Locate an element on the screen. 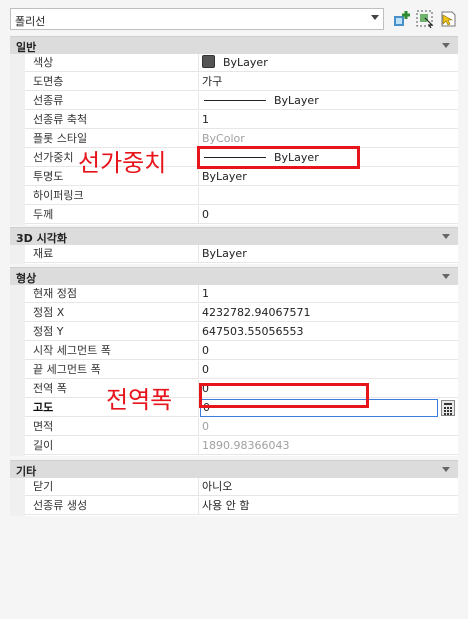  prop-row-layer: 도면층 가구 is located at coordinates (234, 82).